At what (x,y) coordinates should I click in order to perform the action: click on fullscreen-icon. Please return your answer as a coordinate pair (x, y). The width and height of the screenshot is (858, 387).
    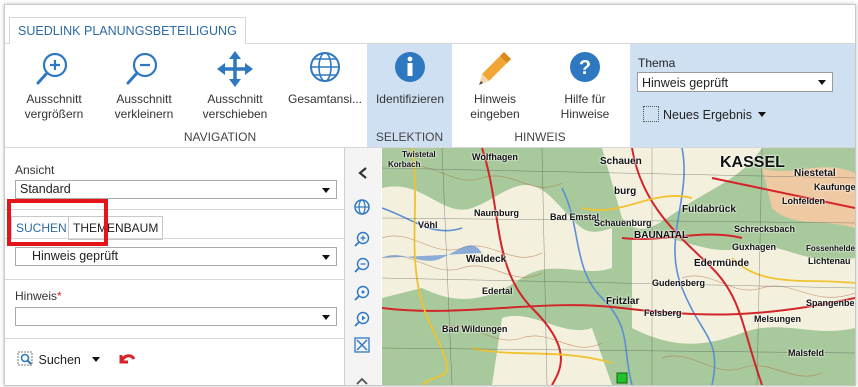
    Looking at the image, I should click on (362, 345).